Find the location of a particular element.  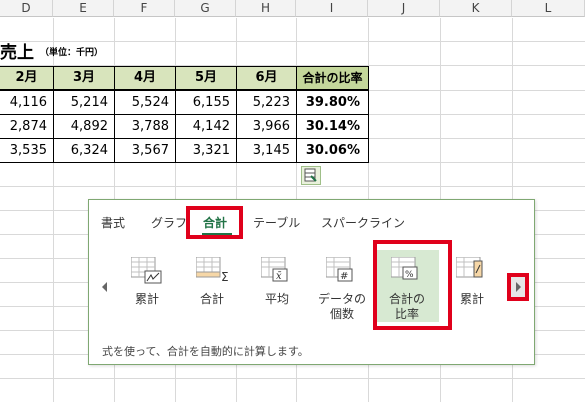

tab-sparklines: スパークライン is located at coordinates (363, 222).